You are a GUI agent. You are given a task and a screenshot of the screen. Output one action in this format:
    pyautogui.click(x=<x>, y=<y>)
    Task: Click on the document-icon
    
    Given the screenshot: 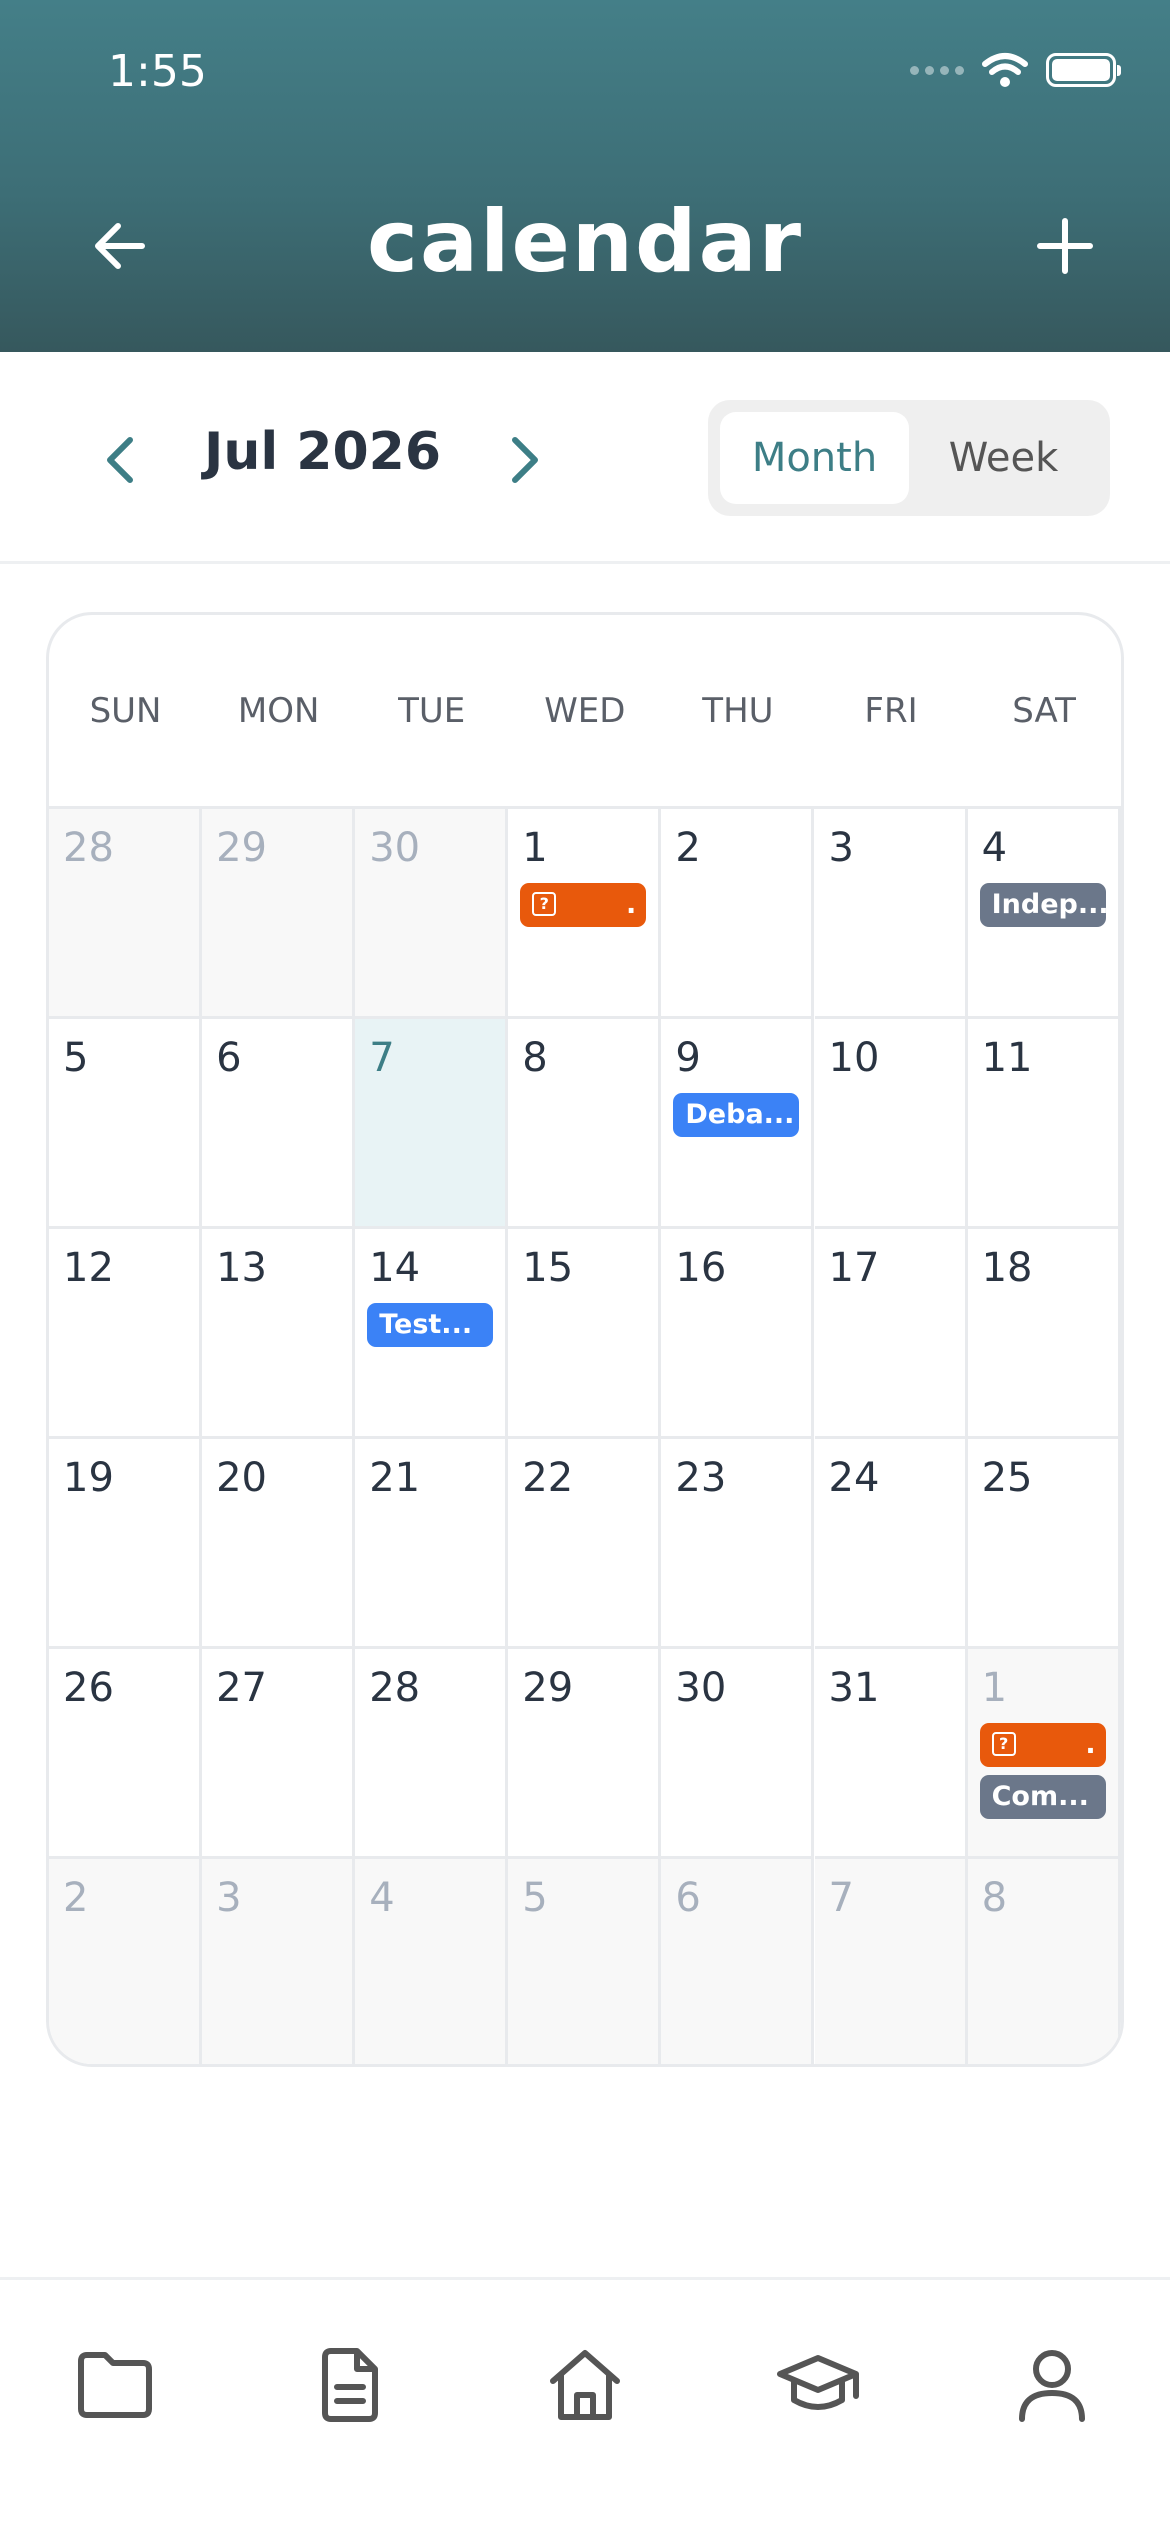 What is the action you would take?
    pyautogui.click(x=349, y=2385)
    